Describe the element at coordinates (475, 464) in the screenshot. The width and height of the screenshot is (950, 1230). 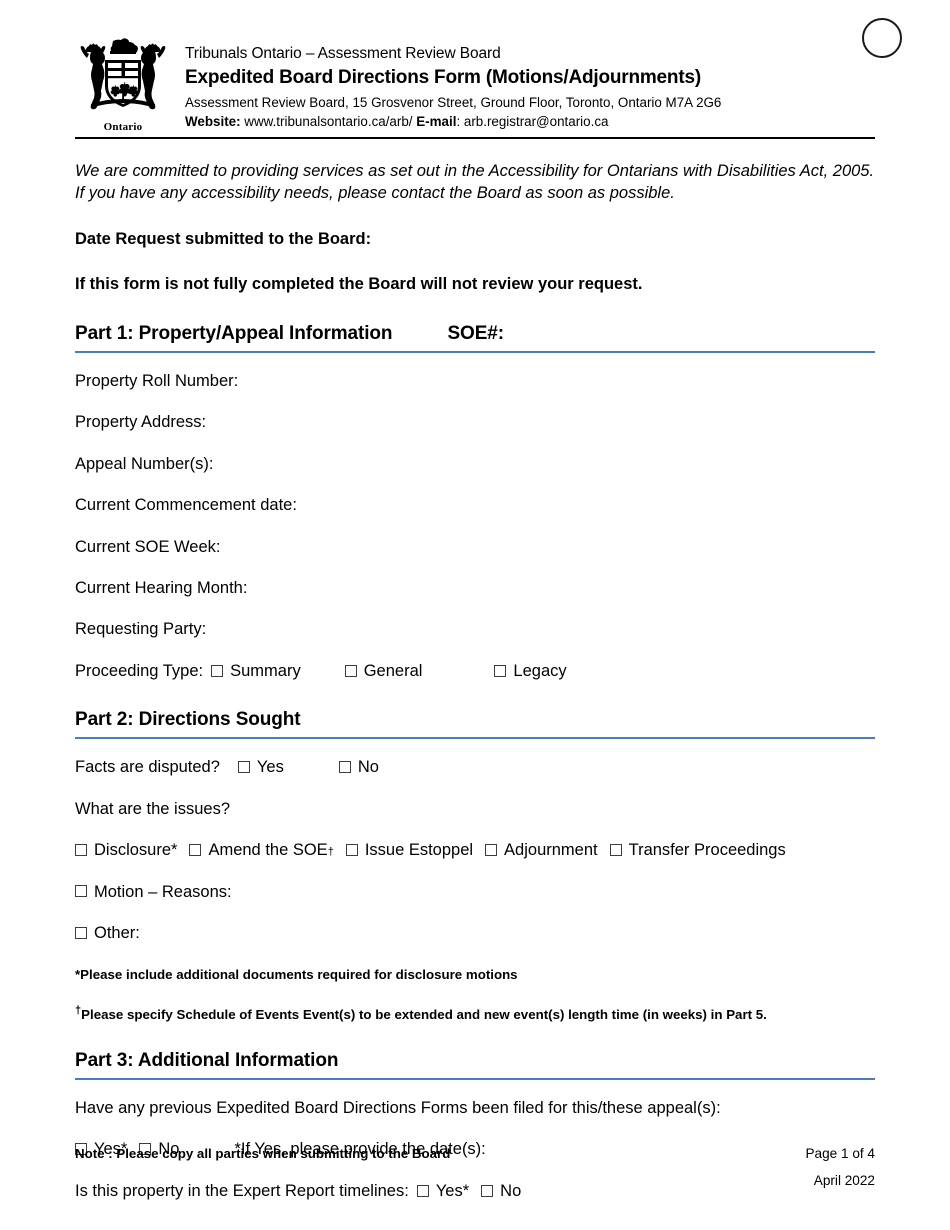
I see `field-appeal-numbers: Appeal Number(s):` at that location.